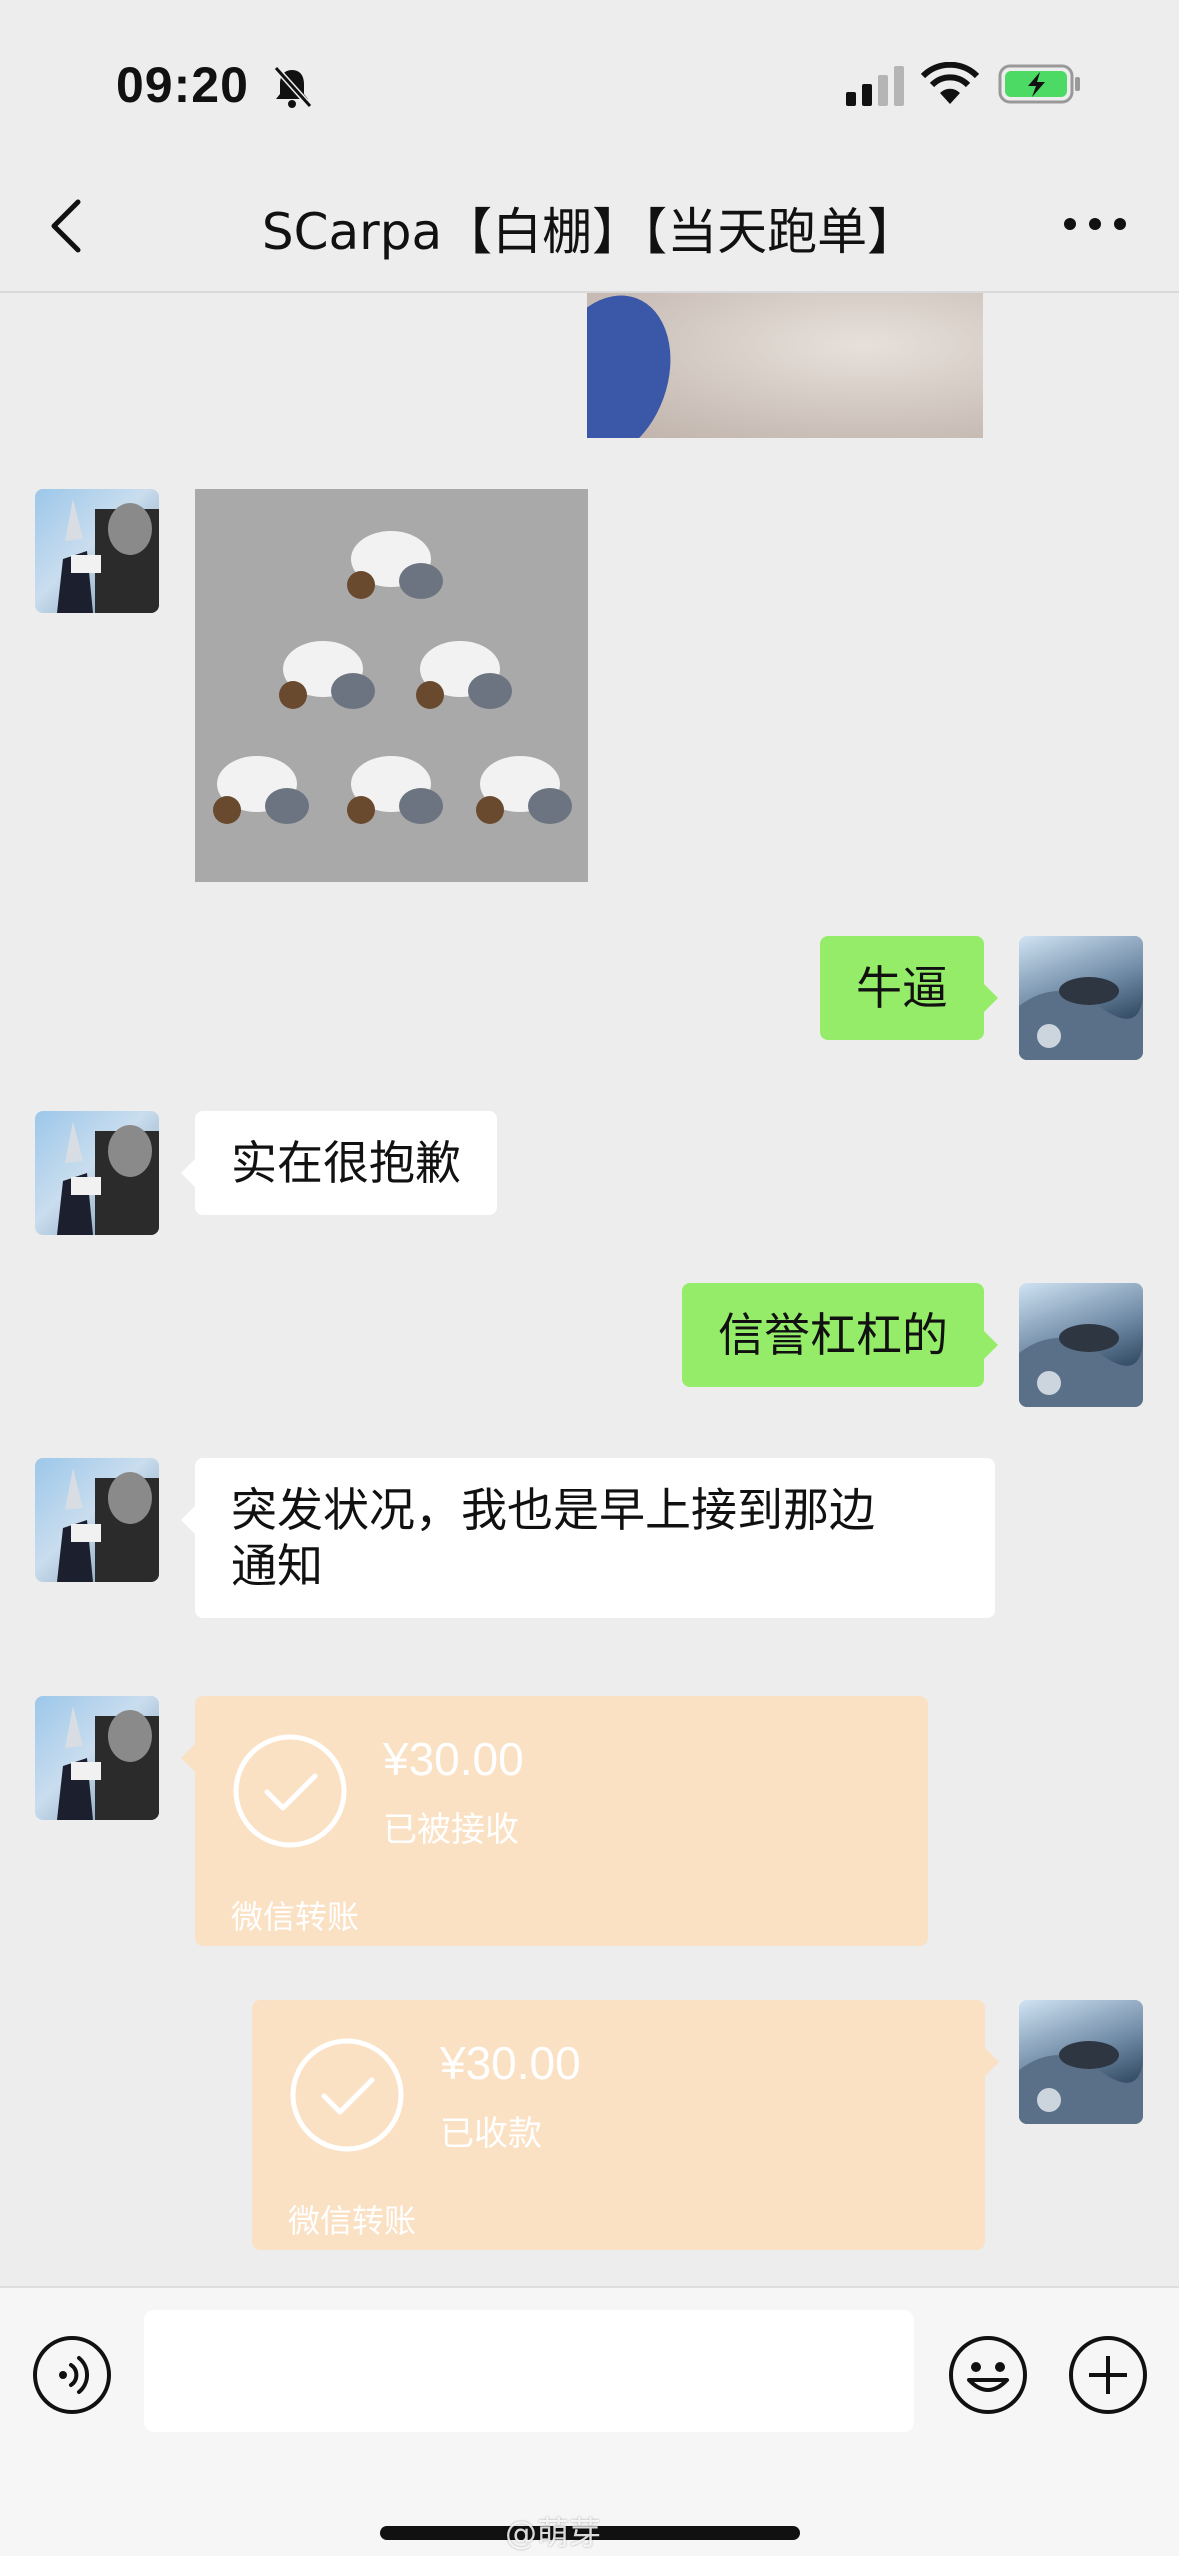 This screenshot has height=2556, width=1179. I want to click on message-text-line: 通知, so click(277, 1566).